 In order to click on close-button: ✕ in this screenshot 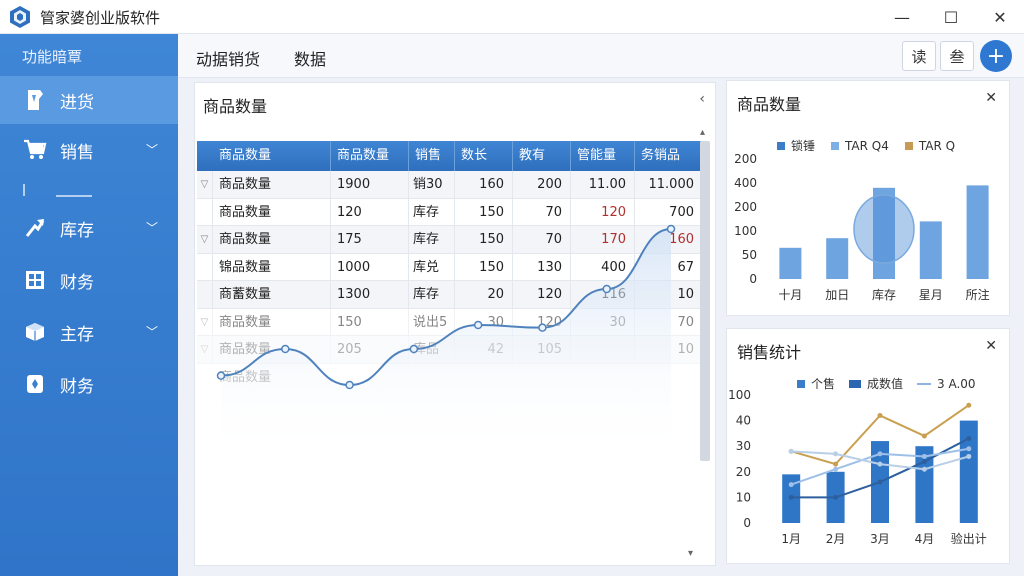, I will do `click(1000, 17)`.